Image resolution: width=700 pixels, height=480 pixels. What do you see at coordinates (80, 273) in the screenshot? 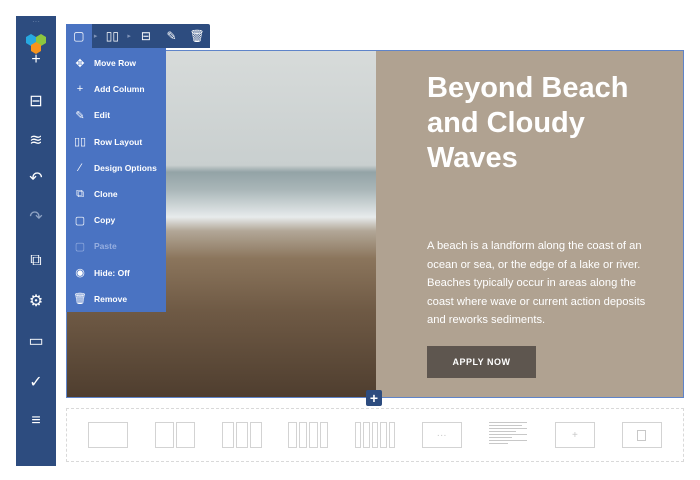
I see `menu-item-icon: ◉` at bounding box center [80, 273].